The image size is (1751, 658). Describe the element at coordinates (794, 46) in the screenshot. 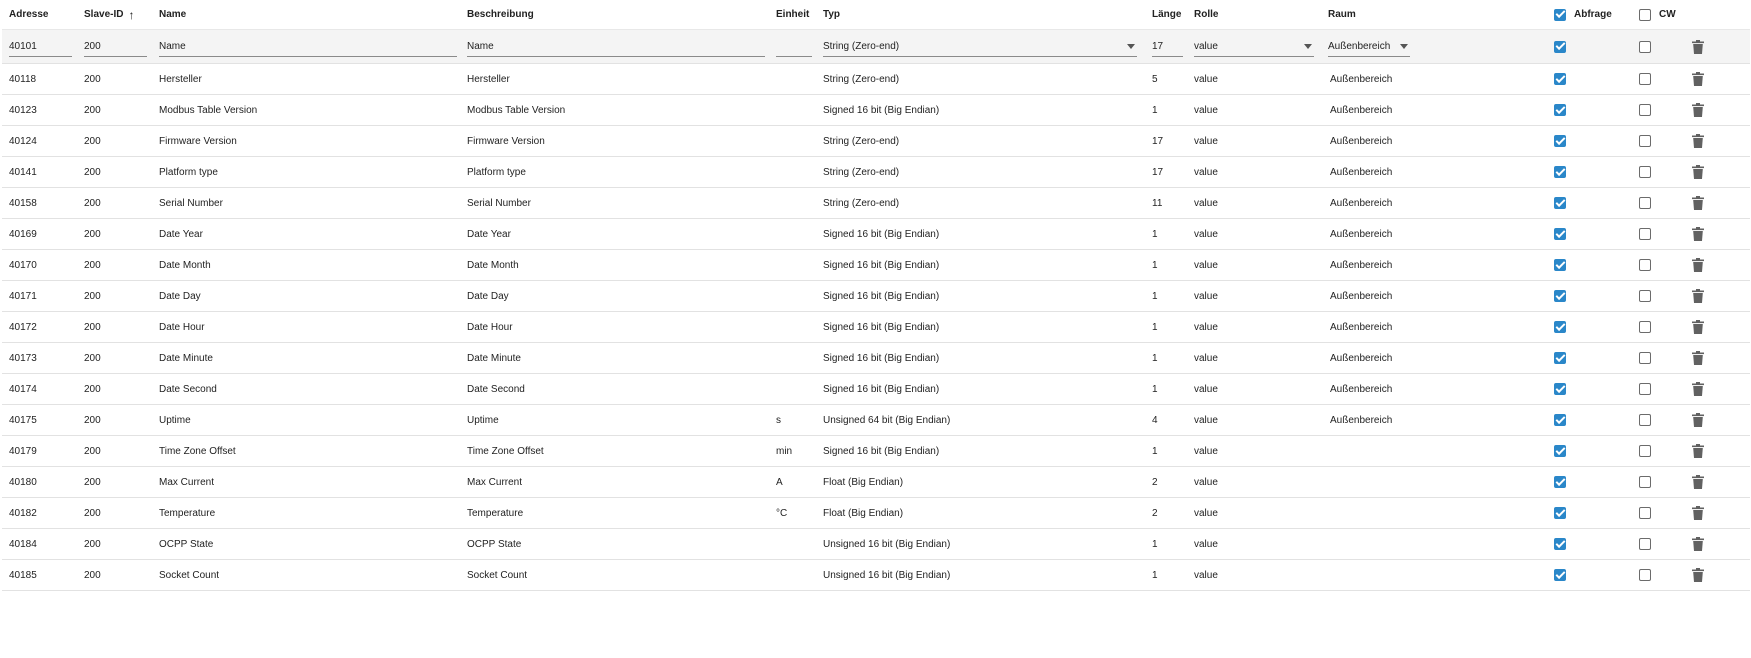

I see `unit-input` at that location.